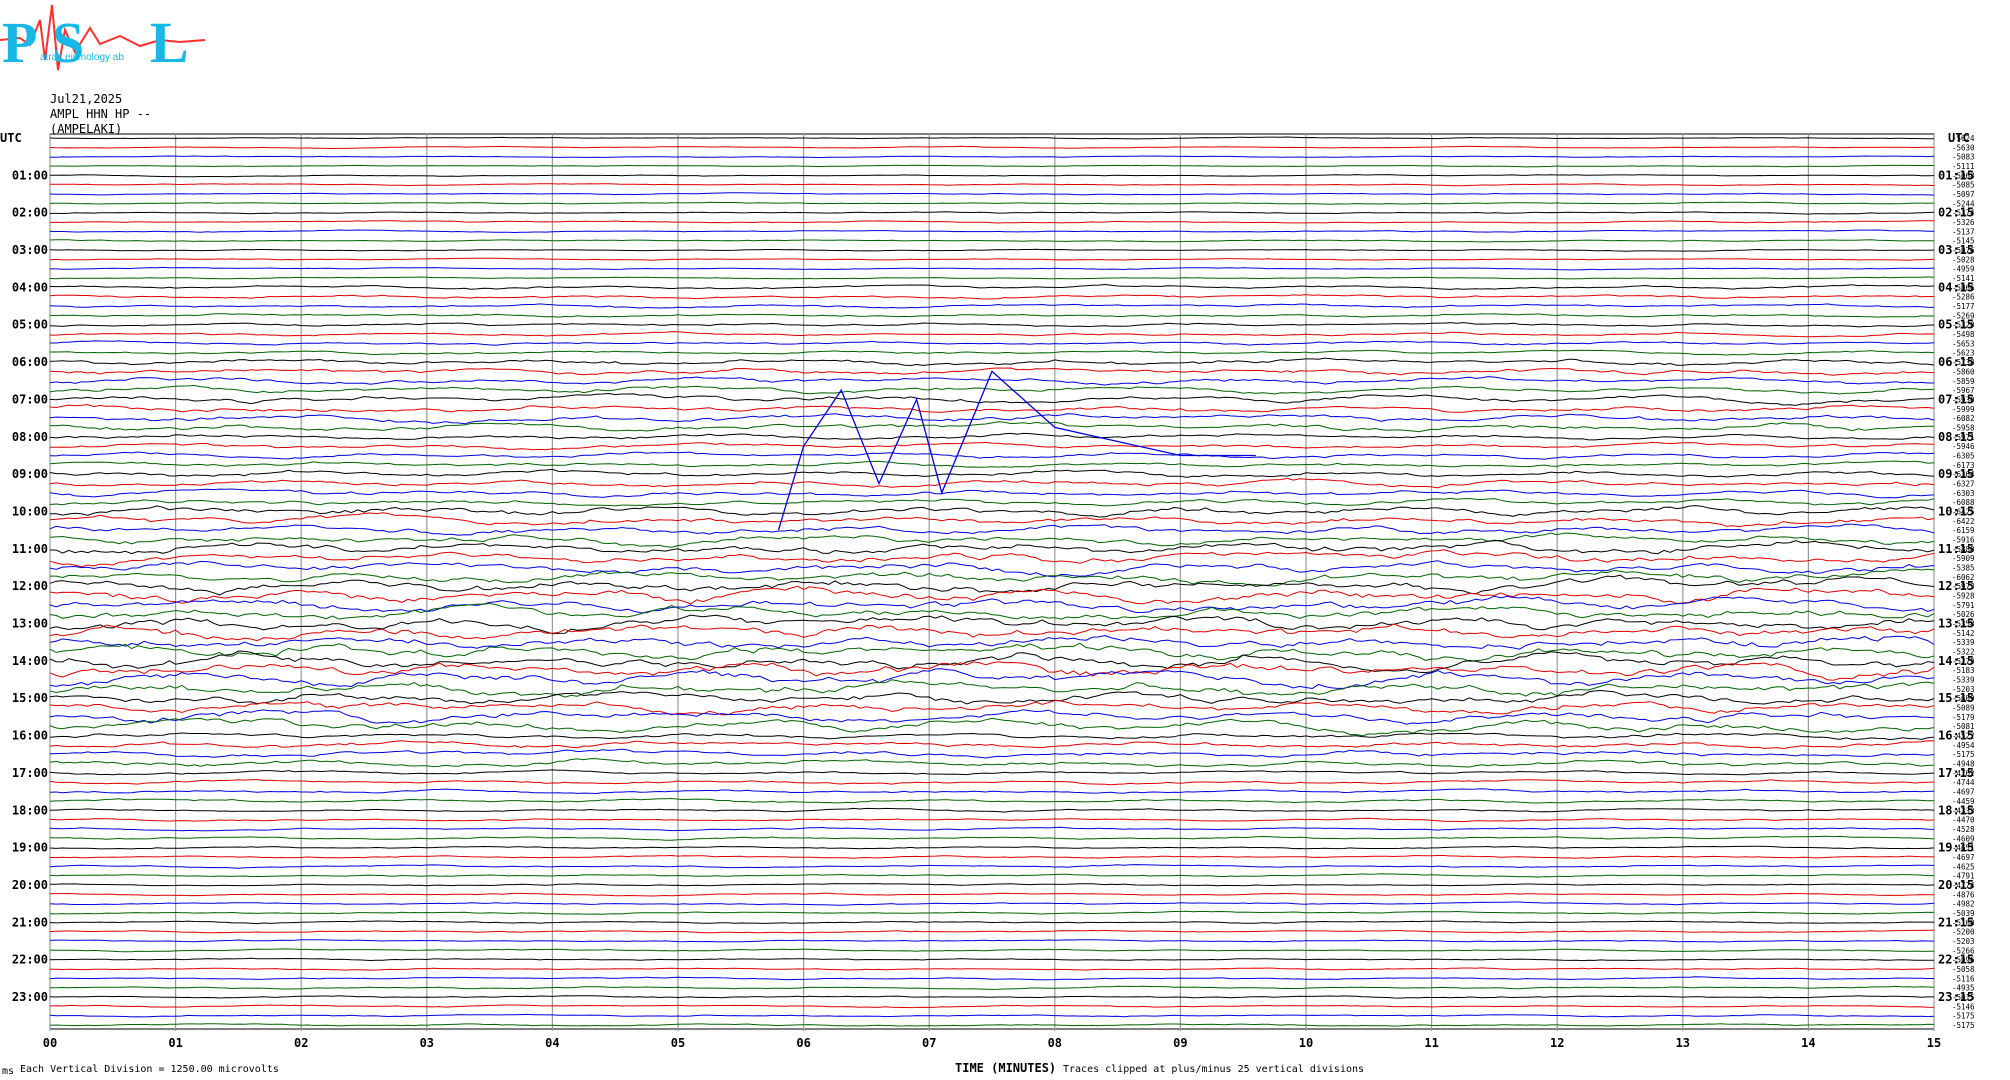 The width and height of the screenshot is (2010, 1080). I want to click on right-hour-label: 12:15, so click(1956, 586).